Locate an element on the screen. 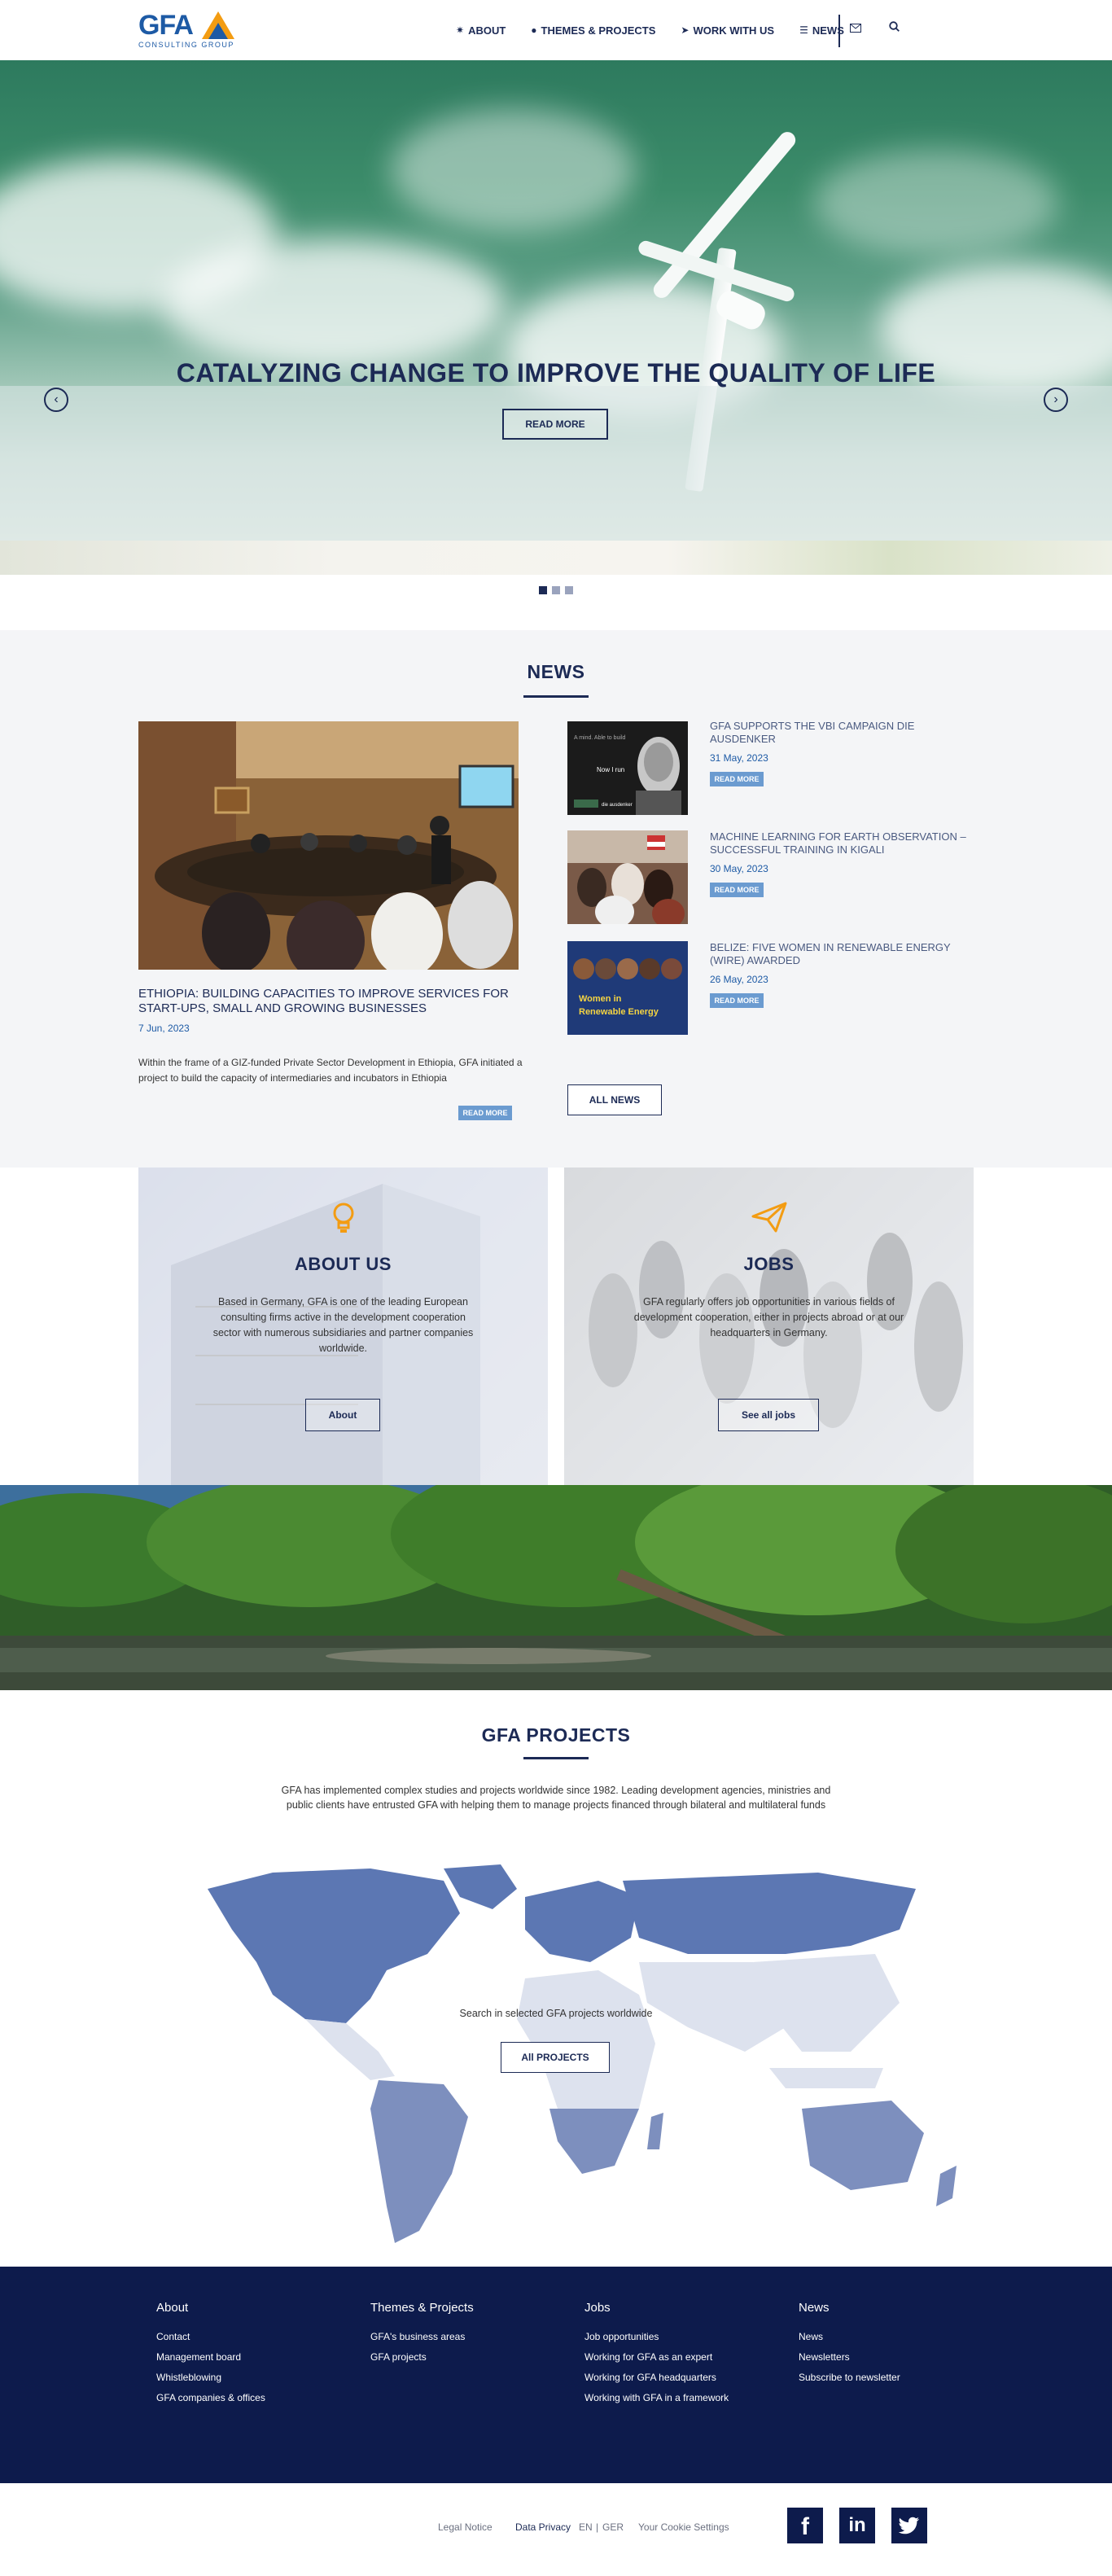  side-news-image-3-caption: Women in is located at coordinates (600, 999).